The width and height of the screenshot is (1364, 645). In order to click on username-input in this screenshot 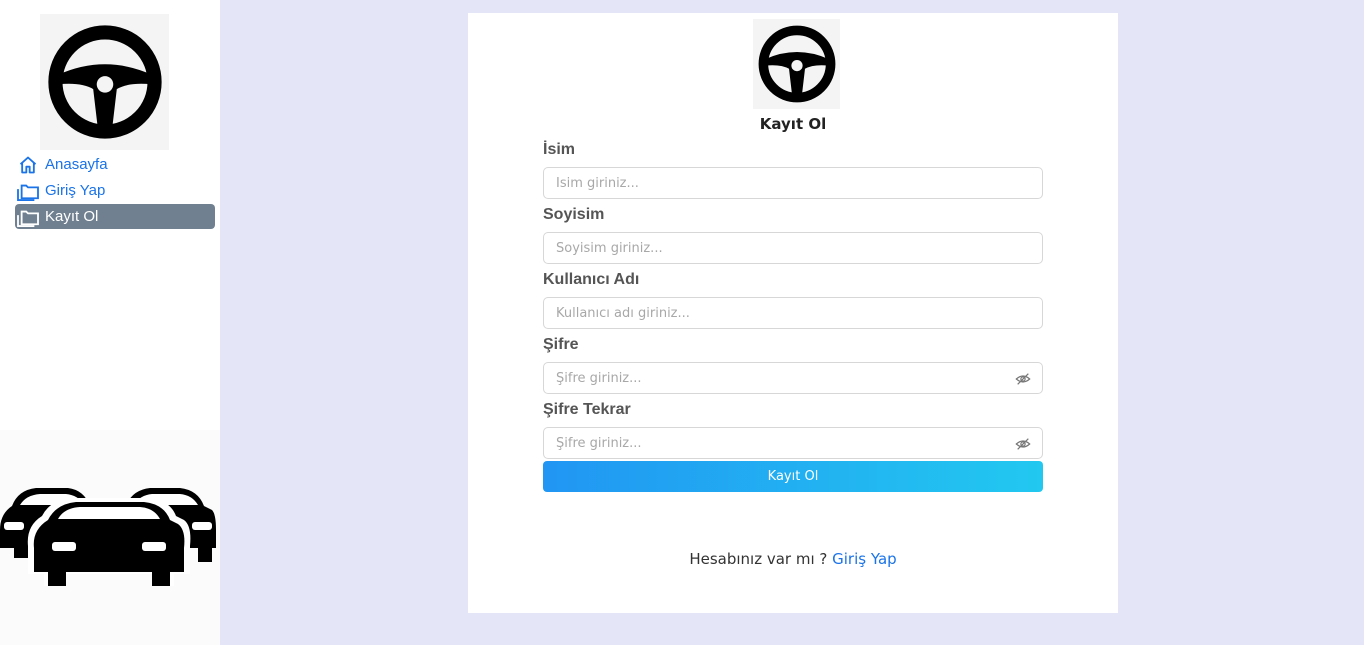, I will do `click(793, 313)`.